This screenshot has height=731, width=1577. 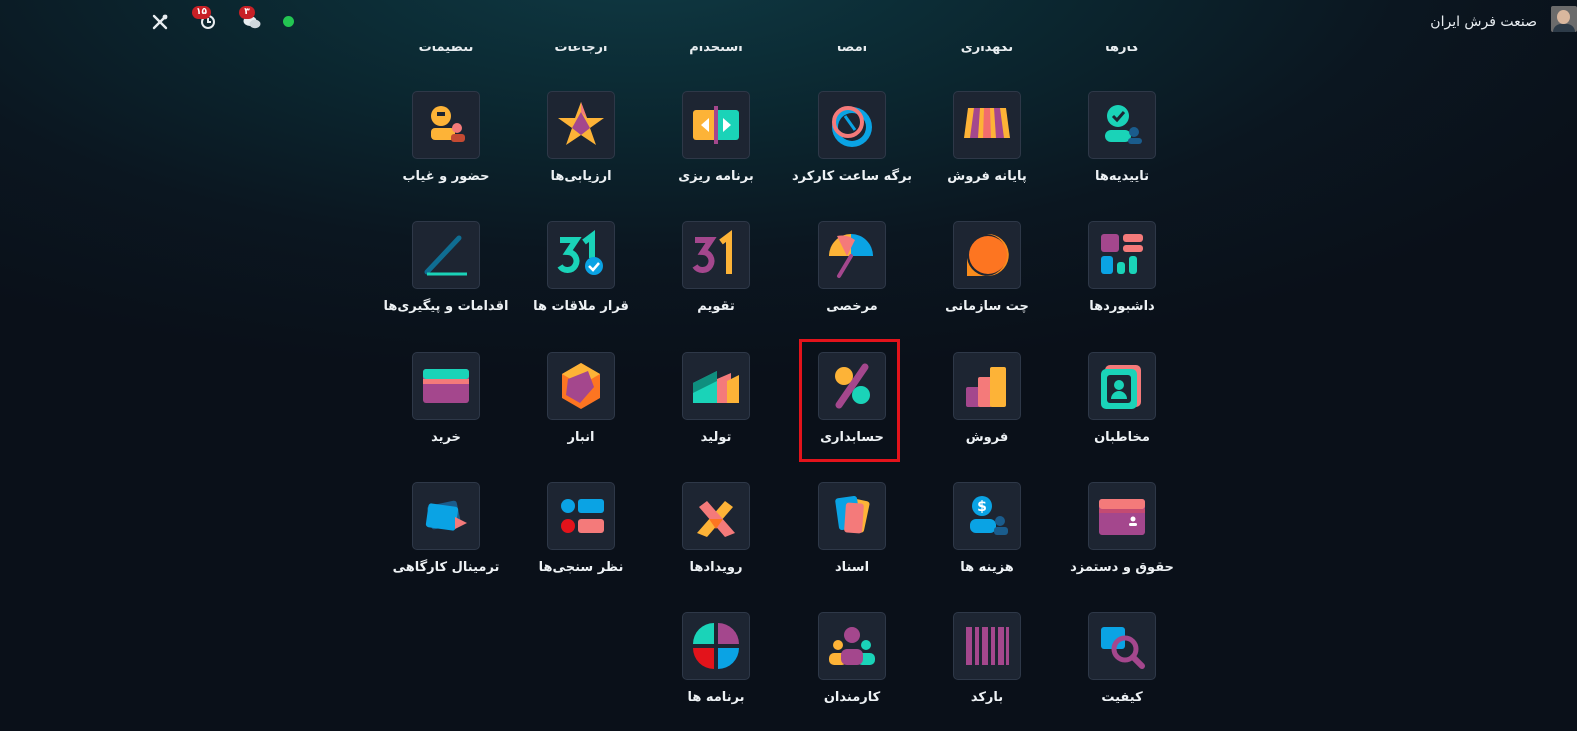 What do you see at coordinates (1122, 386) in the screenshot?
I see `contacts-icon` at bounding box center [1122, 386].